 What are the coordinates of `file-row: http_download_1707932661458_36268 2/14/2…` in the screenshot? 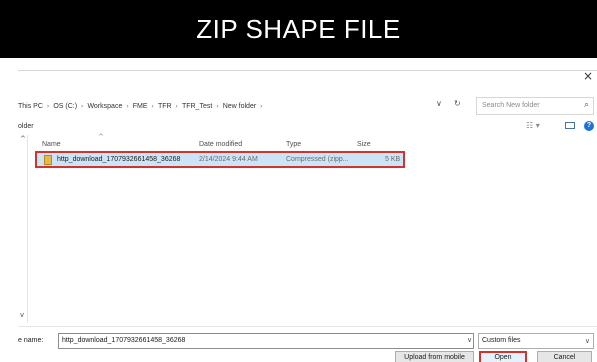 It's located at (220, 159).